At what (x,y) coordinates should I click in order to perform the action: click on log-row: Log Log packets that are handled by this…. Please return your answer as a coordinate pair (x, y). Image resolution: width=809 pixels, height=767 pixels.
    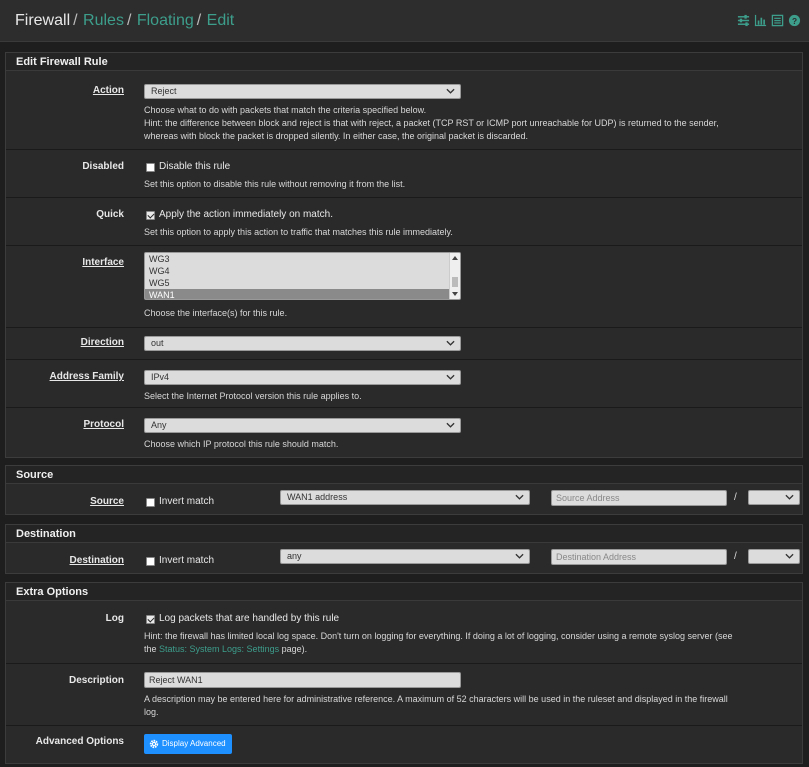
    Looking at the image, I should click on (404, 633).